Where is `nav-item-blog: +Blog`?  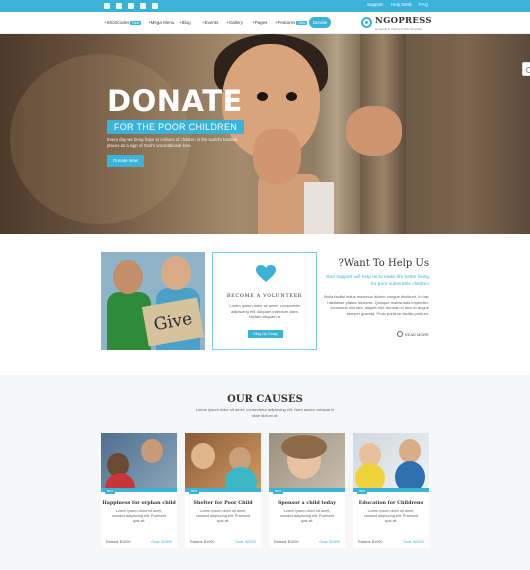 nav-item-blog: +Blog is located at coordinates (185, 22).